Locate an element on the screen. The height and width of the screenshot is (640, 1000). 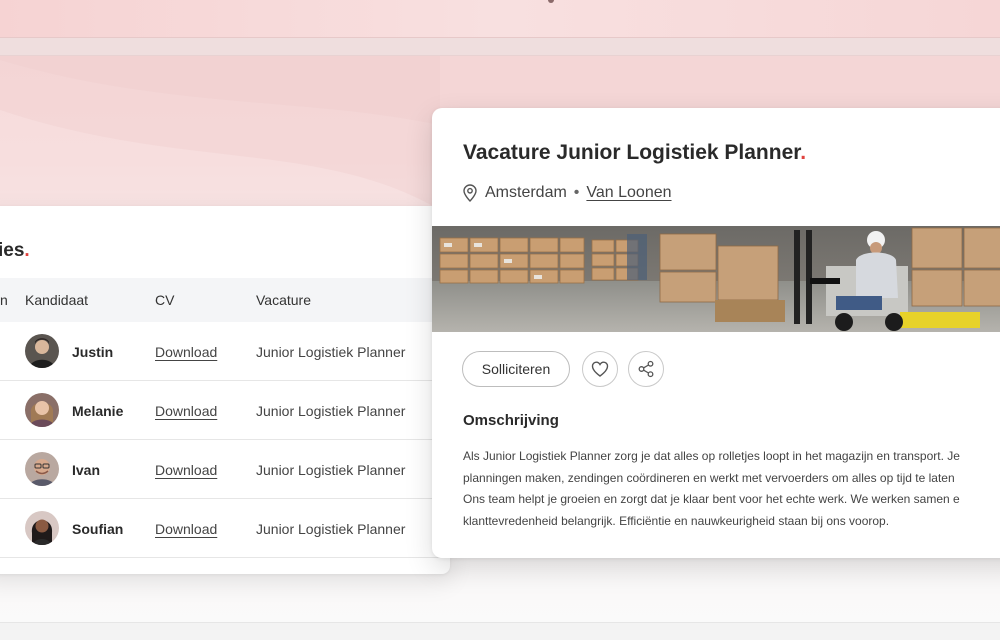
page-nav-strip is located at coordinates (500, 47).